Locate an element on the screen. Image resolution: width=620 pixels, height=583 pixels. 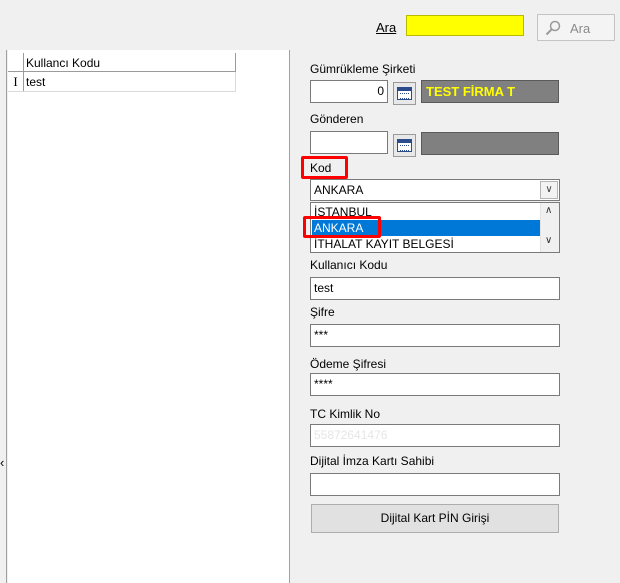
sender-code-input is located at coordinates (349, 142).